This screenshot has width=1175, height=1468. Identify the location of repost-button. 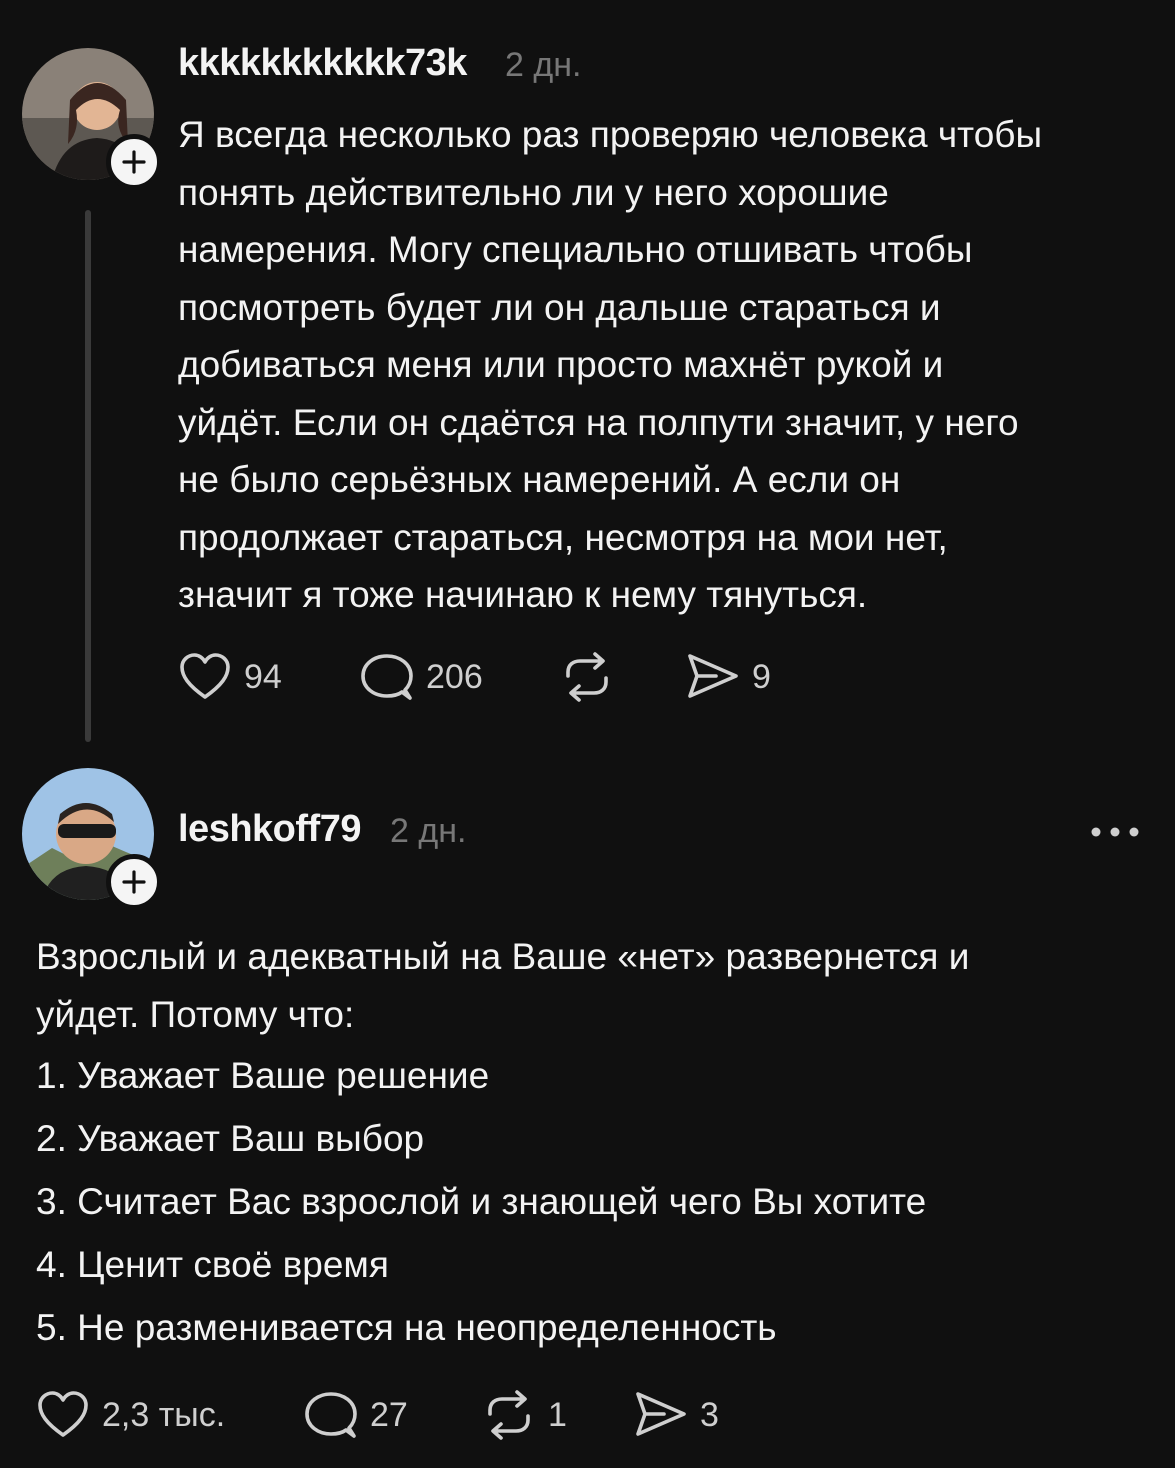
(587, 677).